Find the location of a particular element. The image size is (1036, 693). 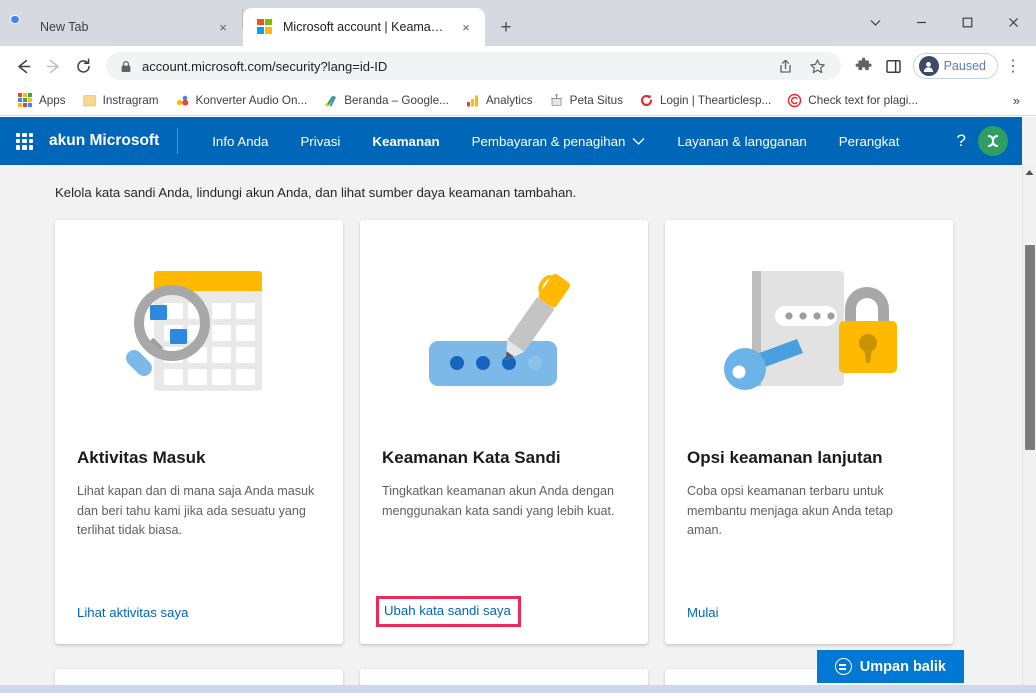

feedback-button: Umpan balik is located at coordinates (890, 666).